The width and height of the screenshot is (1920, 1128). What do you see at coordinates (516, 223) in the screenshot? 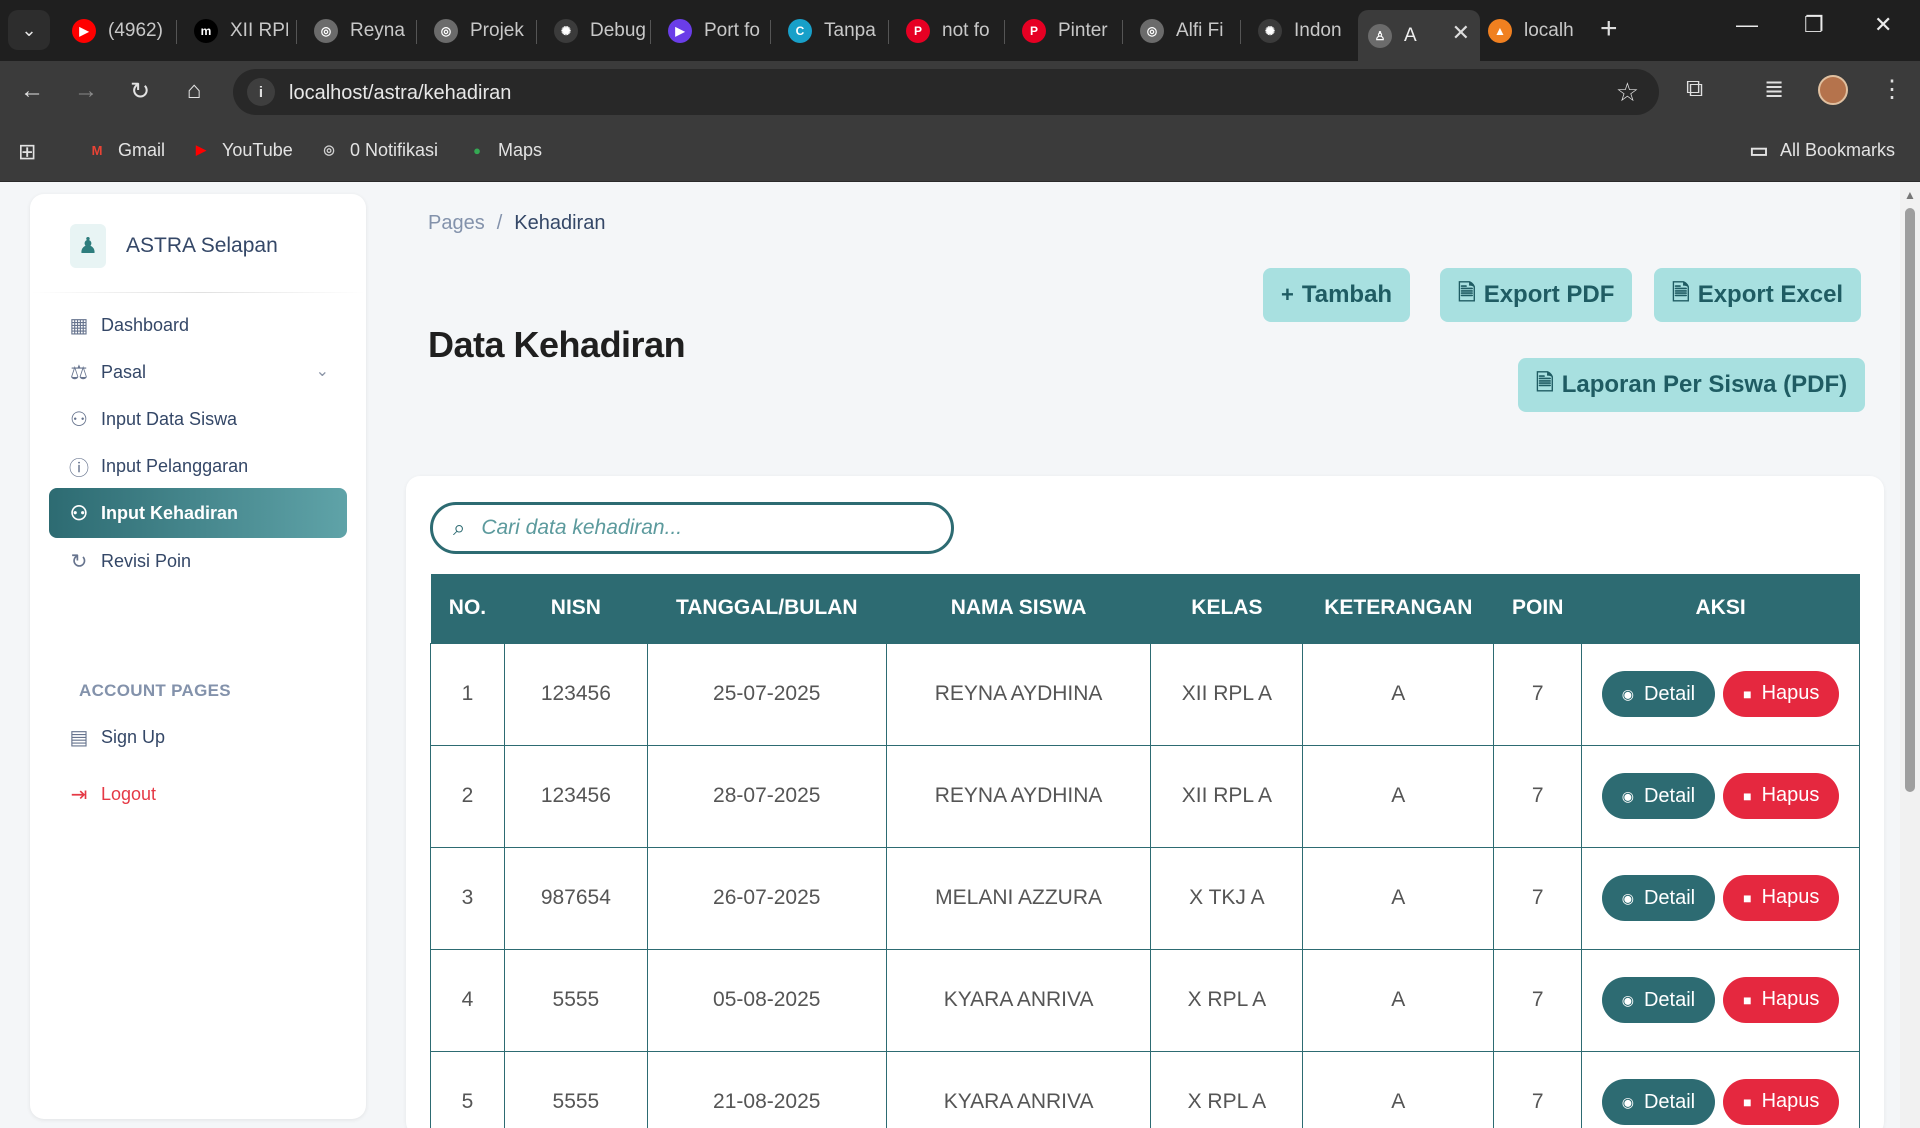
I see `breadcrumb: Pages / Kehadiran` at bounding box center [516, 223].